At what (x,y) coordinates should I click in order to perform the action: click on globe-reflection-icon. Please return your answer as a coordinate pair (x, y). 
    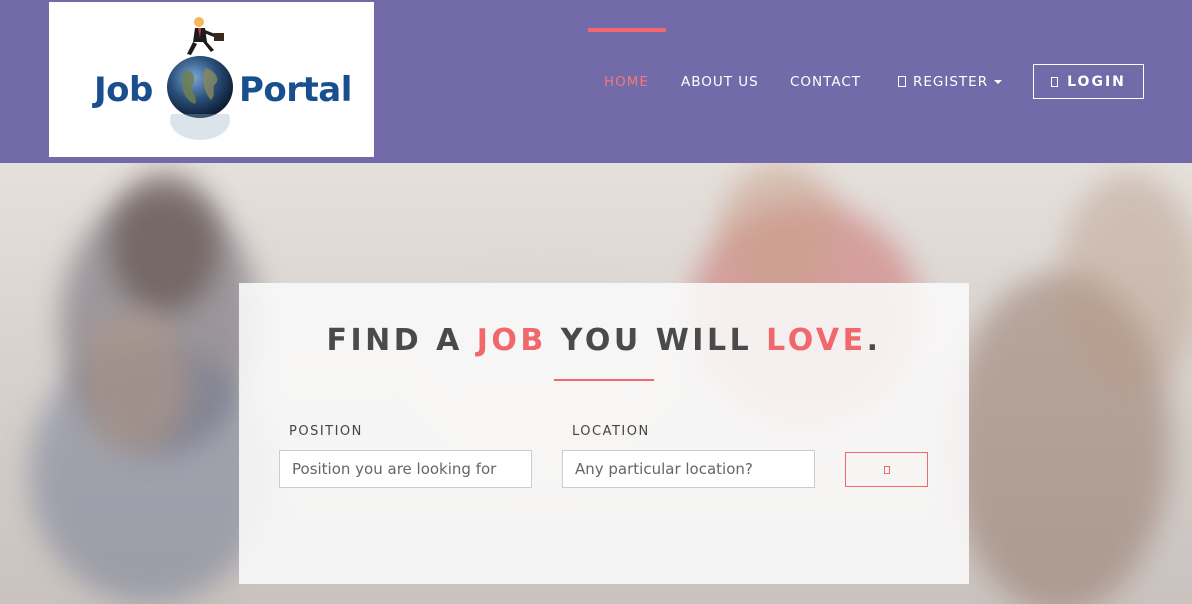
    Looking at the image, I should click on (200, 127).